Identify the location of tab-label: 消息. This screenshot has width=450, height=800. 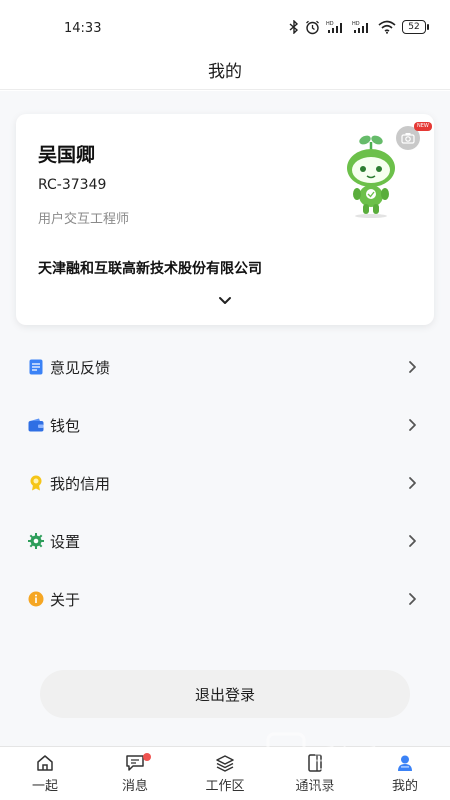
(134, 786).